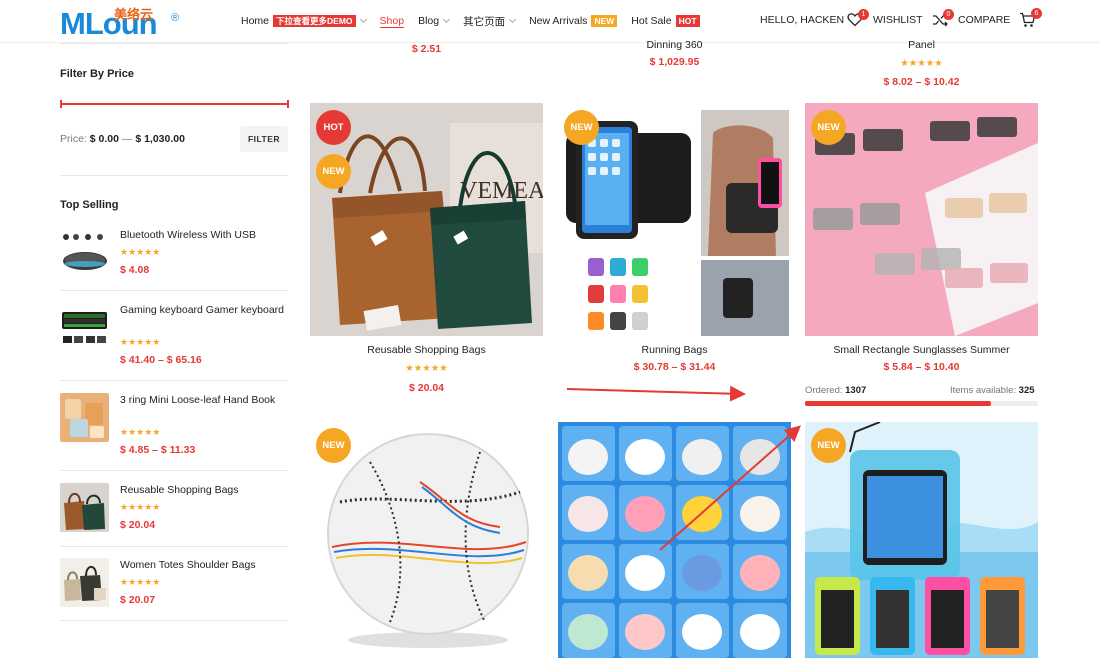 This screenshot has width=1100, height=658. I want to click on wishlist-link: 1 WISHLIST, so click(885, 19).